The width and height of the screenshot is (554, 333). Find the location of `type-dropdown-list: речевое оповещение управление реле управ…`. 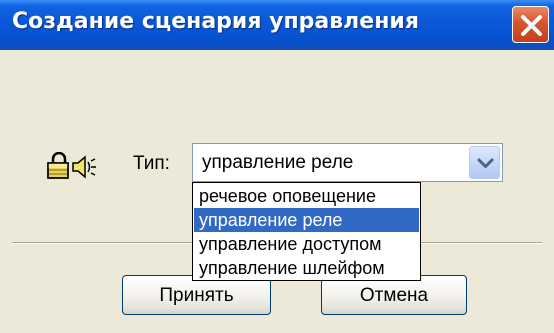

type-dropdown-list: речевое оповещение управление реле управ… is located at coordinates (306, 231).